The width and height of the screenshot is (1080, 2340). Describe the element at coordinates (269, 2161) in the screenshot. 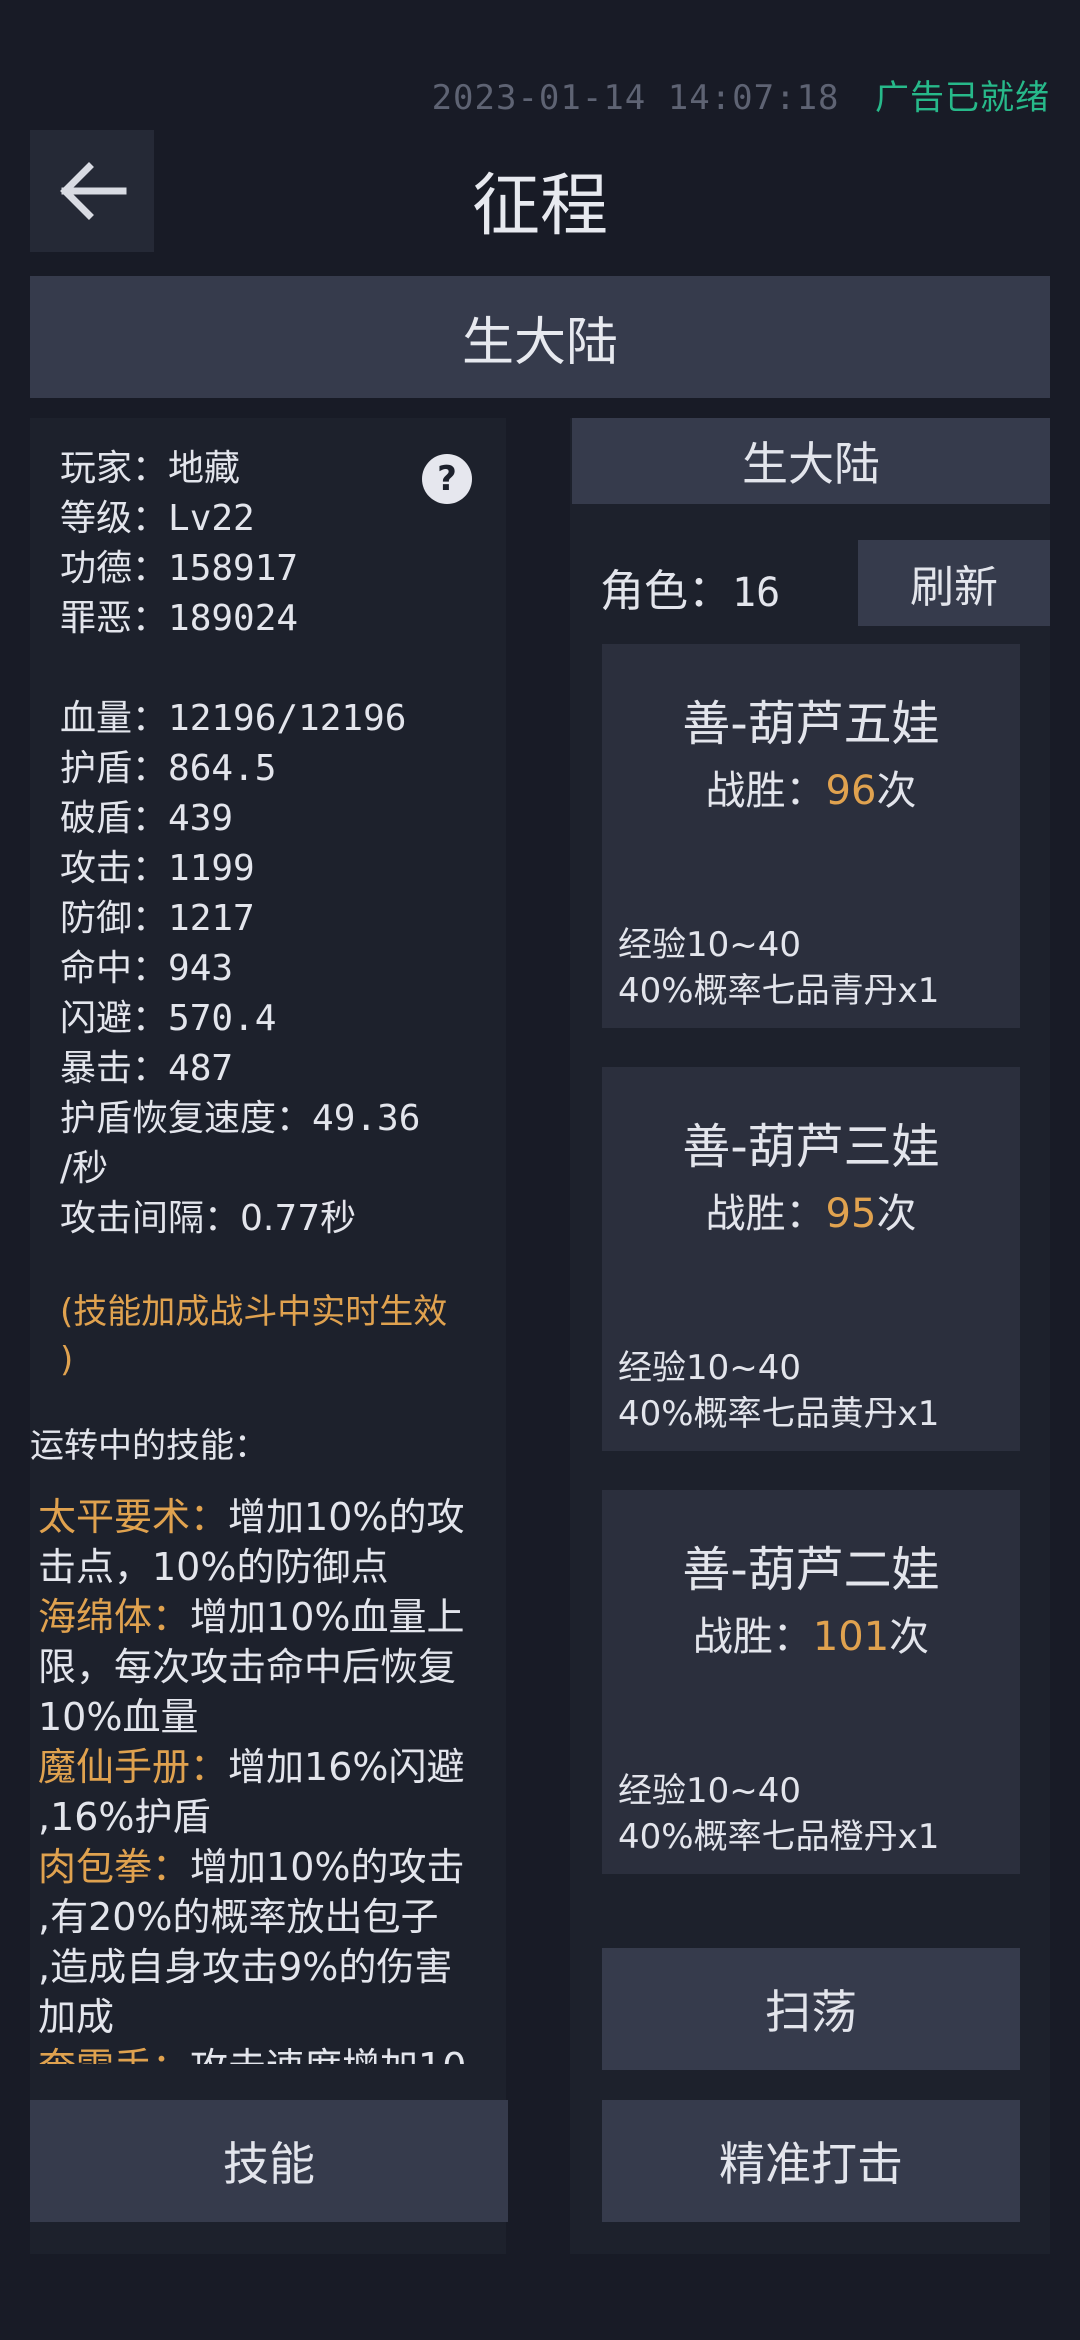

I see `skills-button: 技能` at that location.